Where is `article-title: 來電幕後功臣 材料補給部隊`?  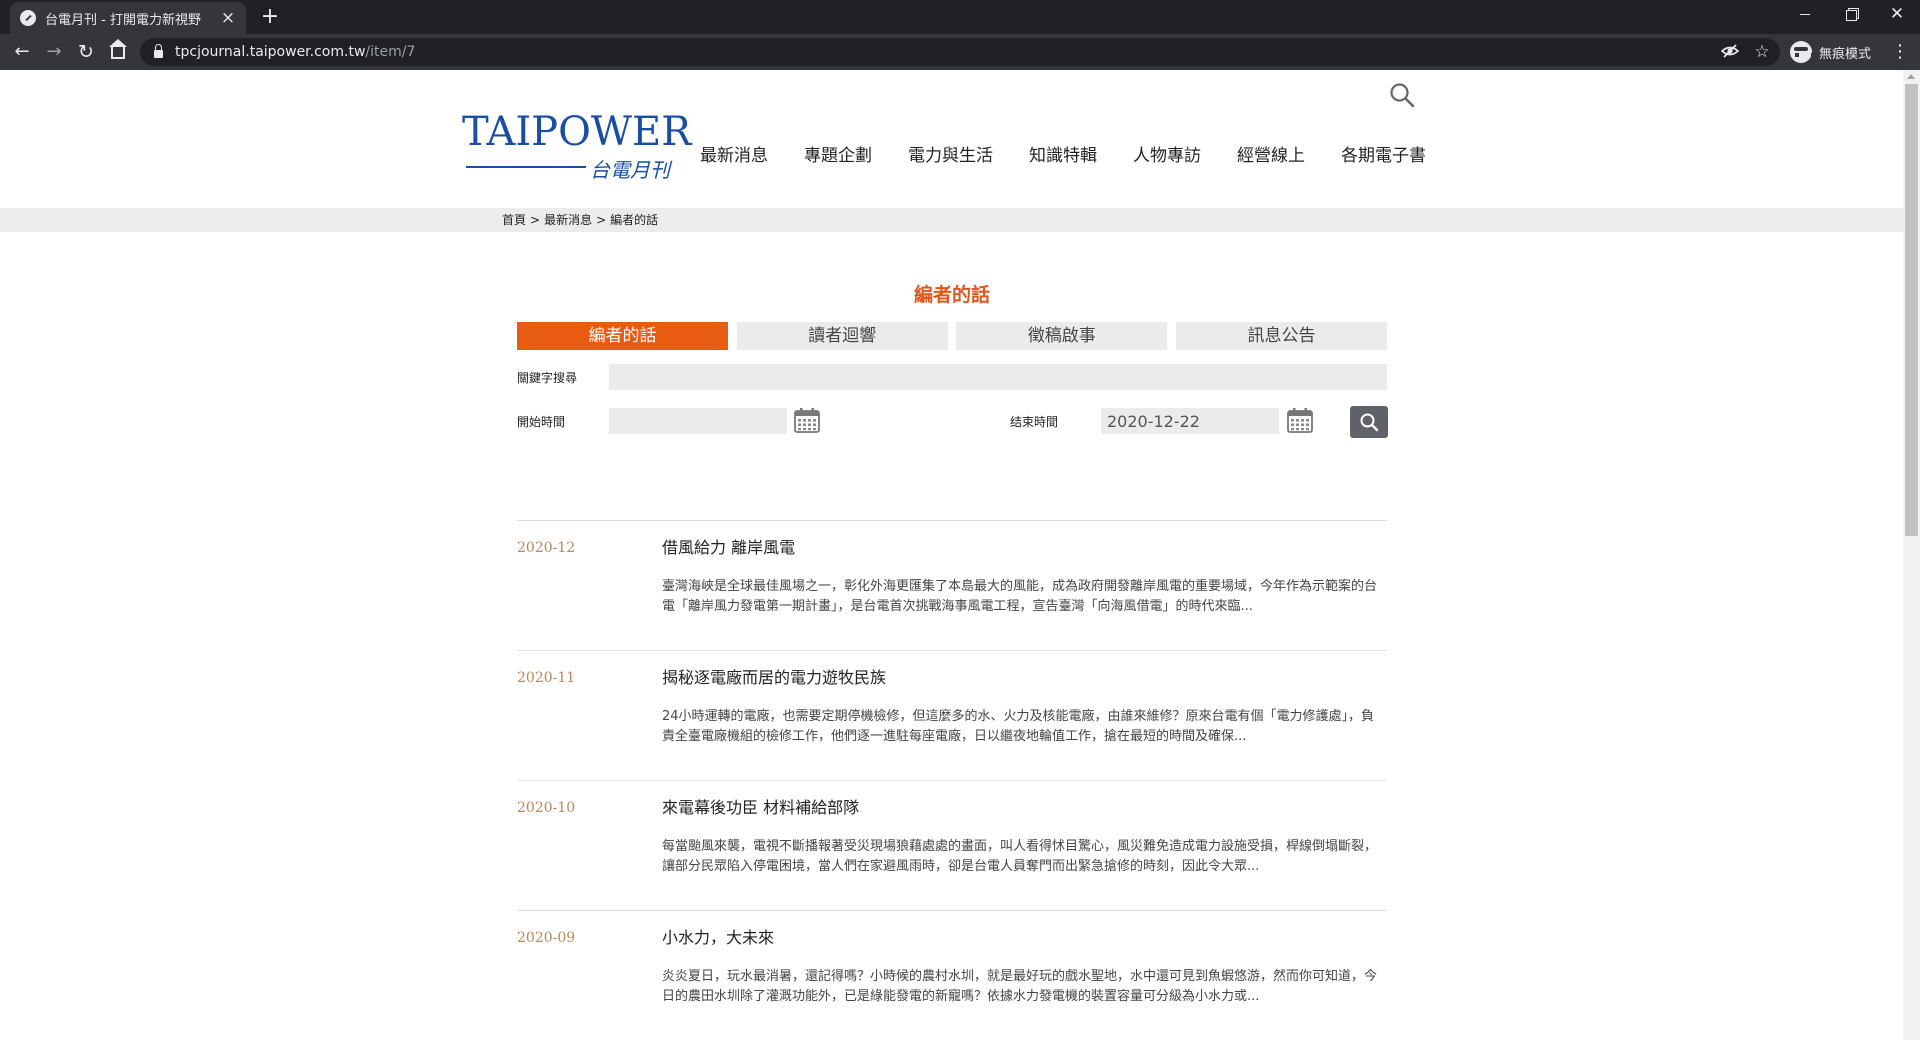
article-title: 來電幕後功臣 材料補給部隊 is located at coordinates (760, 808).